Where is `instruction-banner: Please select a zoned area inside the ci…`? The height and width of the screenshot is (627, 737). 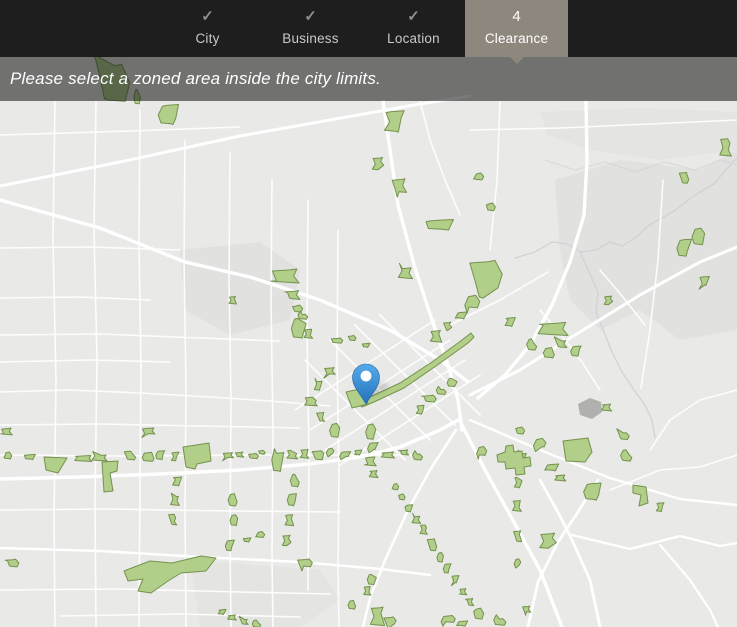 instruction-banner: Please select a zoned area inside the ci… is located at coordinates (368, 79).